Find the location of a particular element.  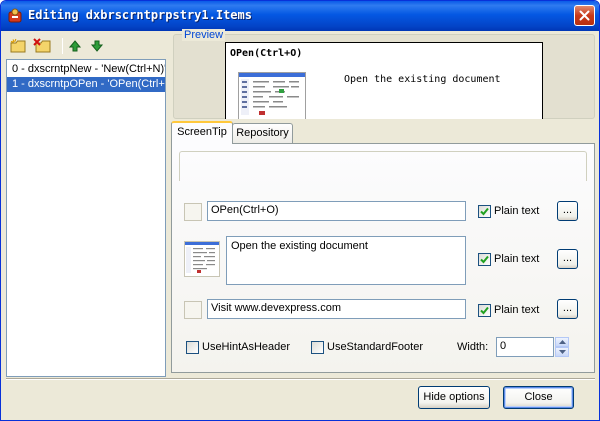

move-down-arrow-icon is located at coordinates (97, 46).